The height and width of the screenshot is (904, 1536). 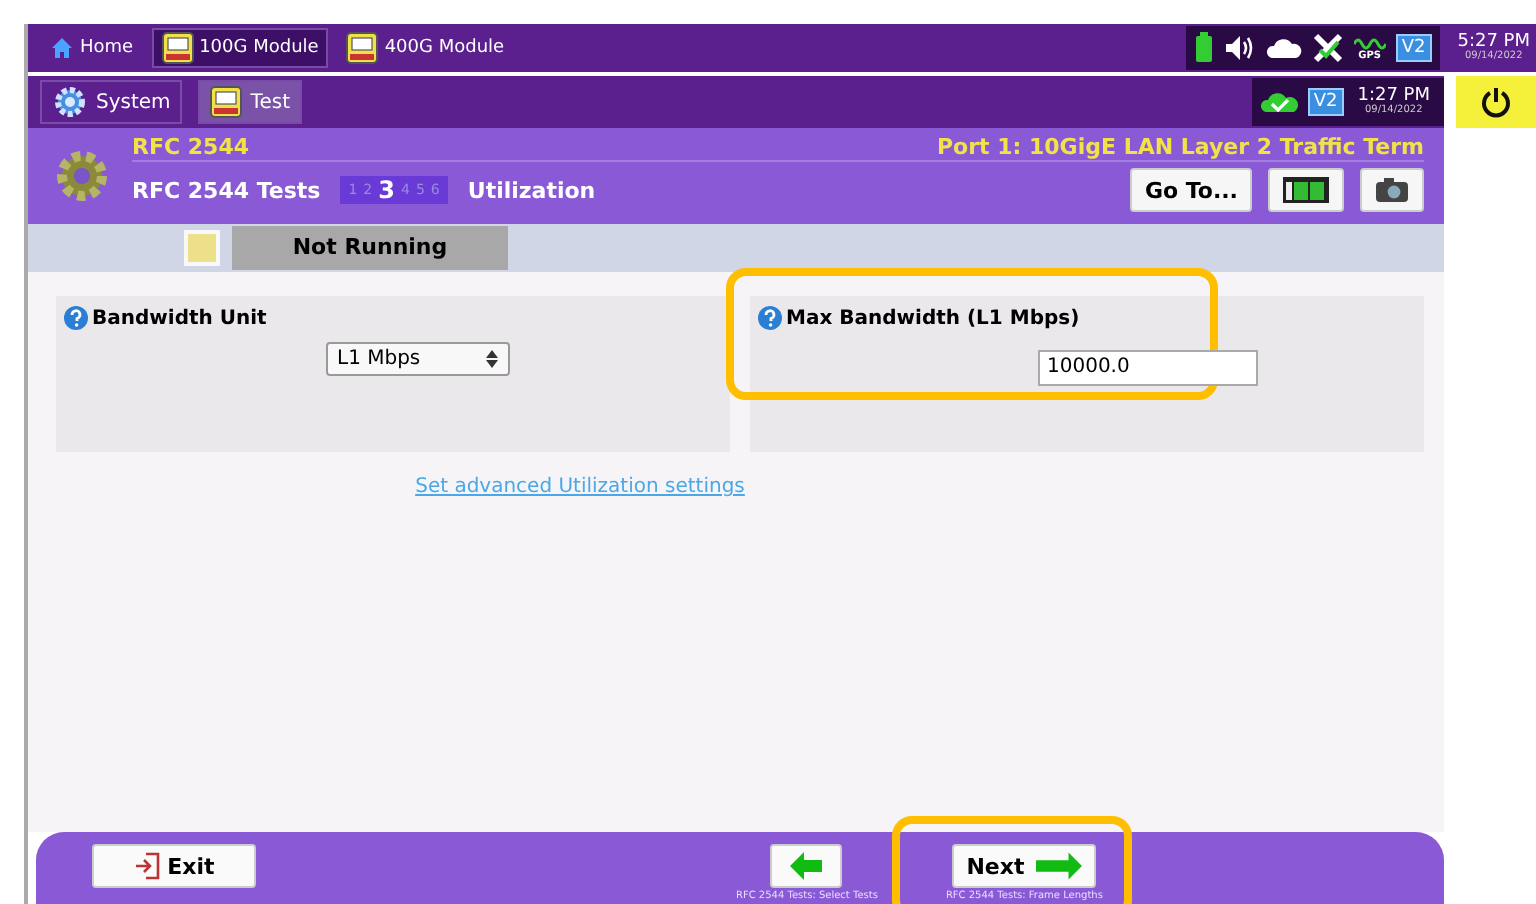 I want to click on field-label: Bandwidth Unit, so click(x=179, y=318).